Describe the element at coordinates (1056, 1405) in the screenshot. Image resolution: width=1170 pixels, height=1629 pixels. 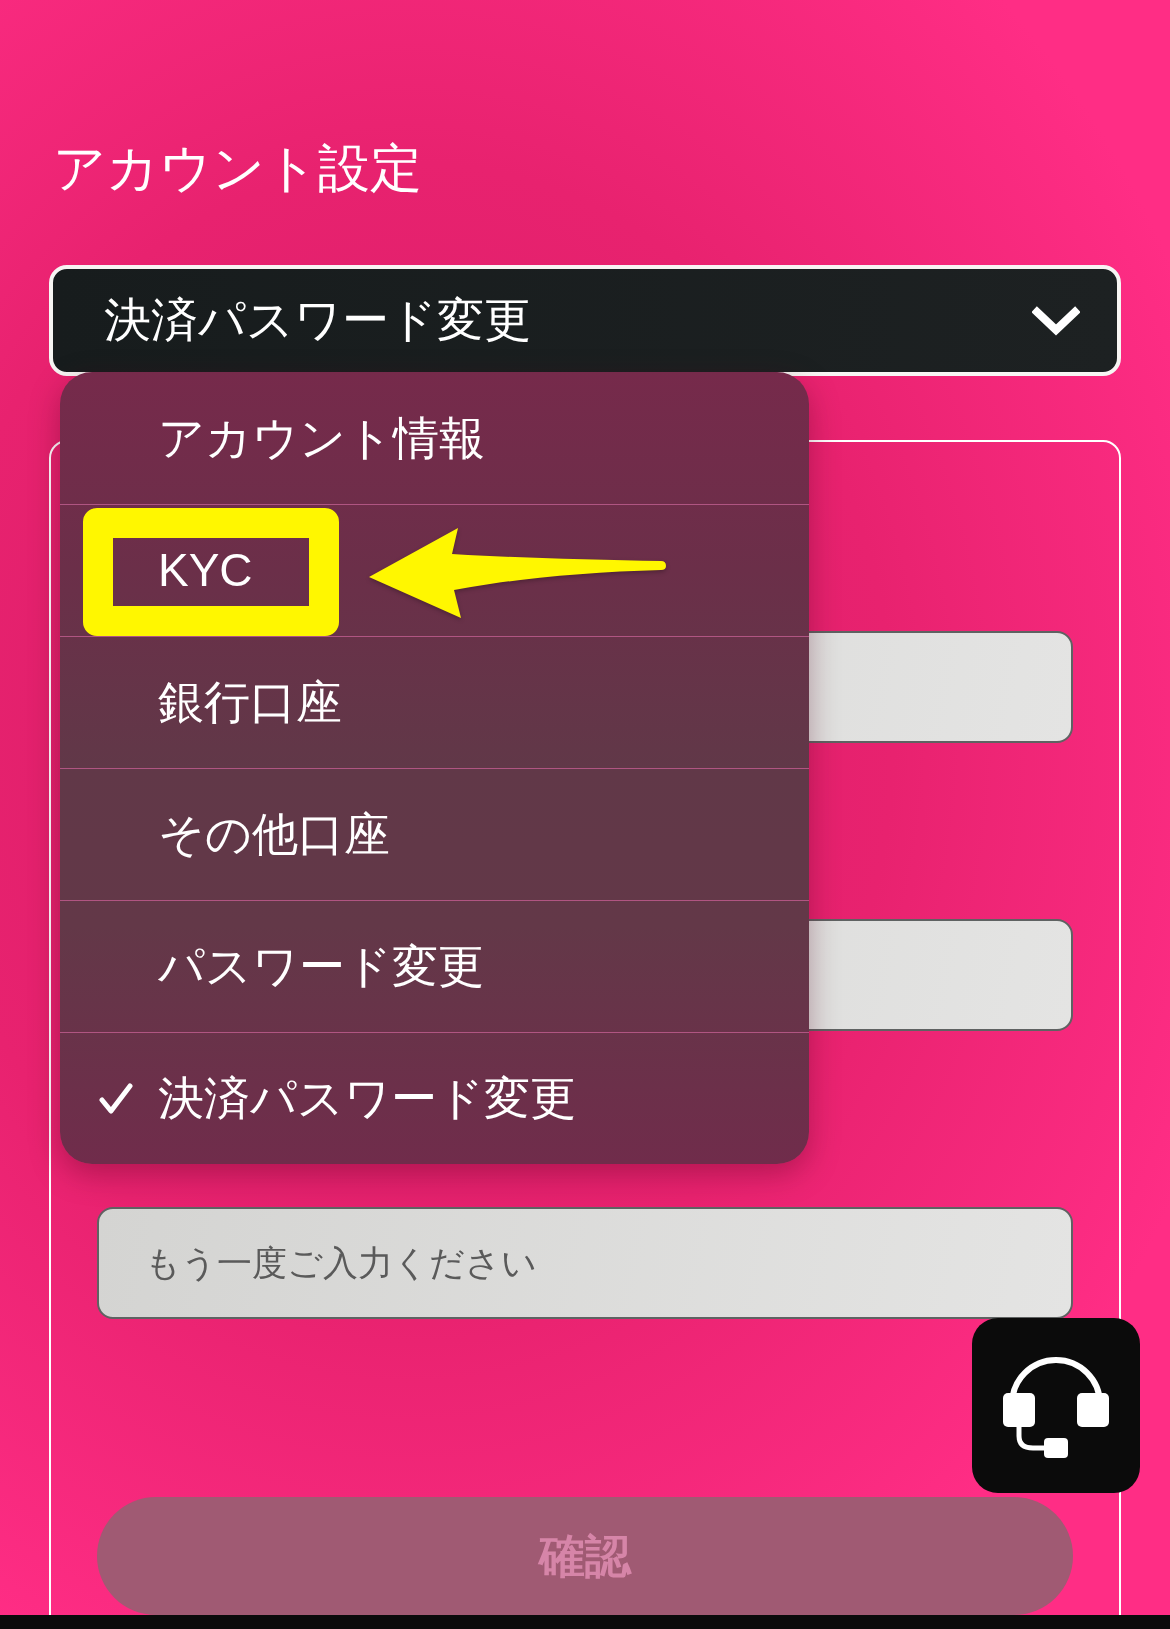
I see `support-button` at that location.